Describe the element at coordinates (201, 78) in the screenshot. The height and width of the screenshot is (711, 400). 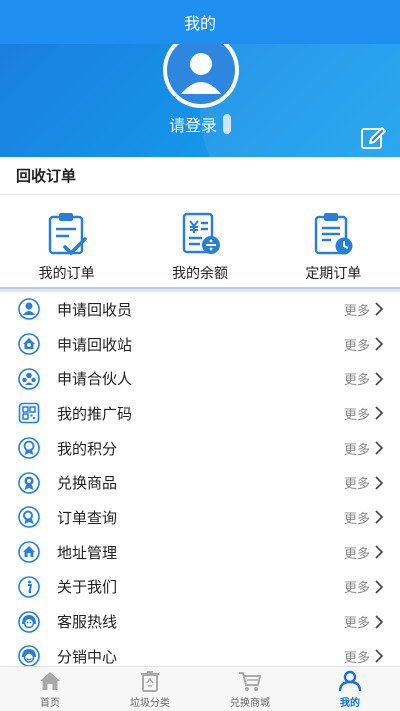
I see `avatar-icon` at that location.